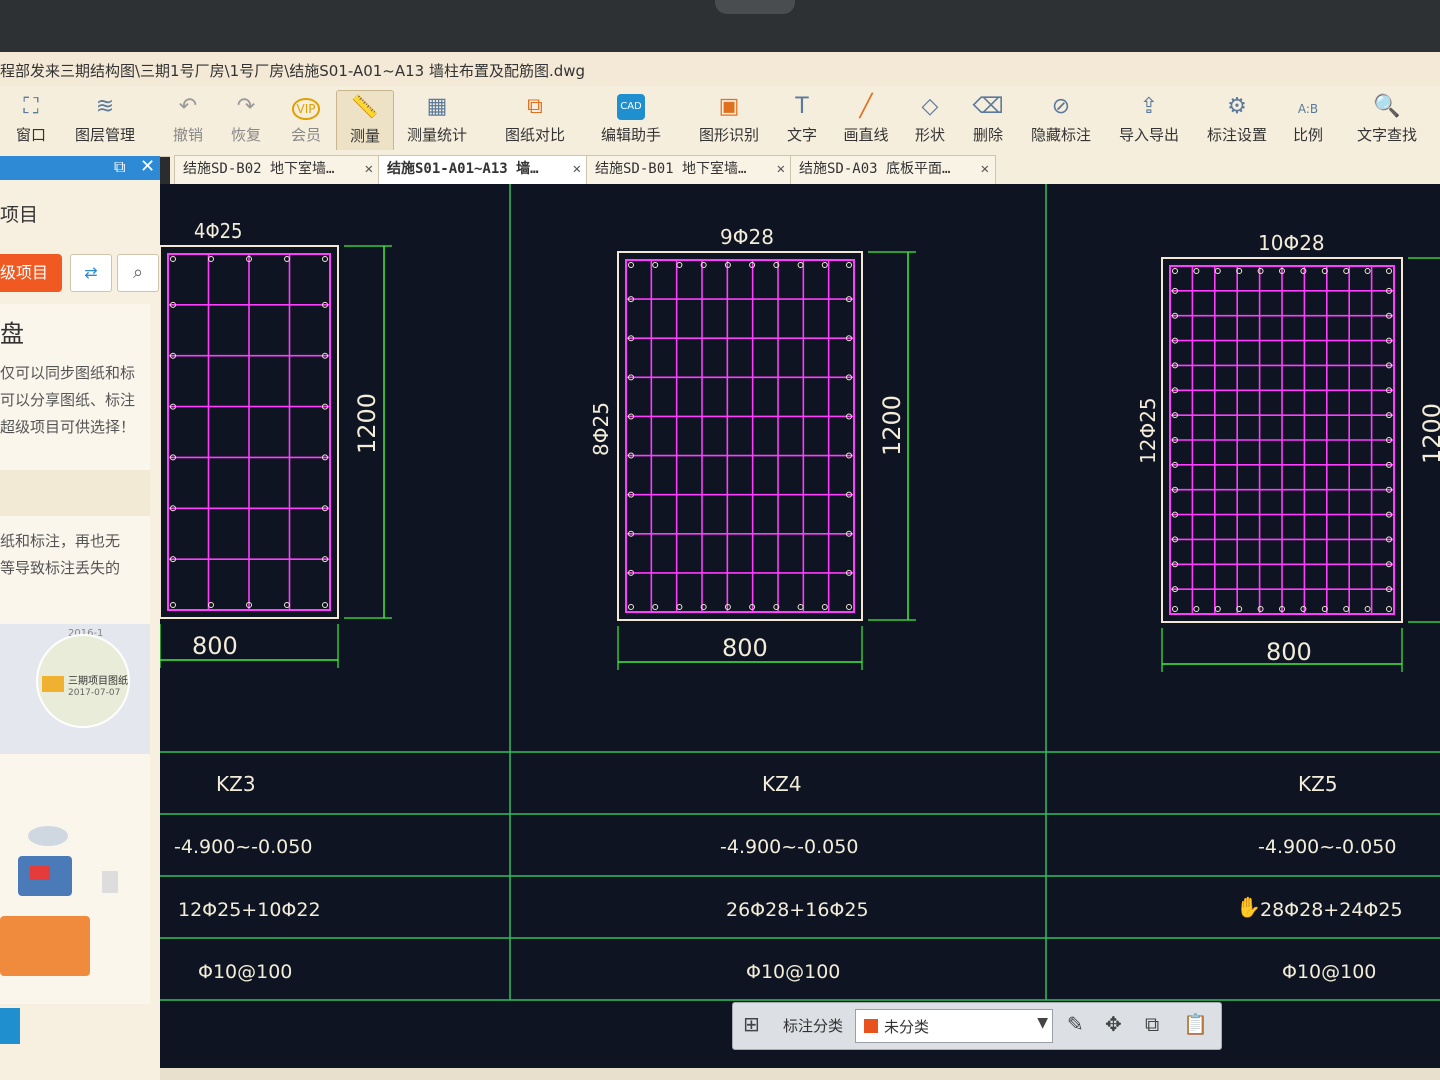 This screenshot has width=1440, height=1080. What do you see at coordinates (188, 121) in the screenshot?
I see `toolbar-undo-button: ↶ 撤销` at bounding box center [188, 121].